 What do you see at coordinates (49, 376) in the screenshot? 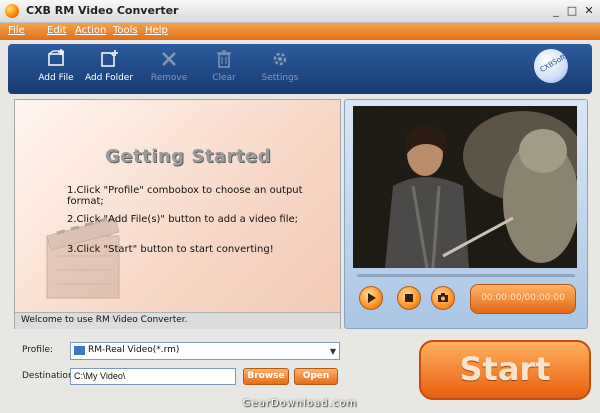
I see `destination-label: Destination:` at bounding box center [49, 376].